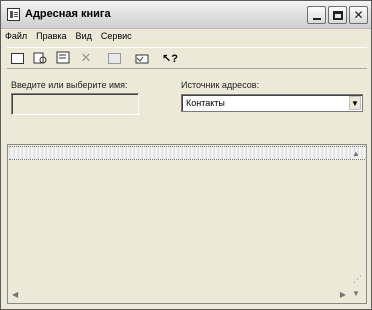 Image resolution: width=372 pixels, height=310 pixels. I want to click on delete-icon: ✕, so click(86, 57).